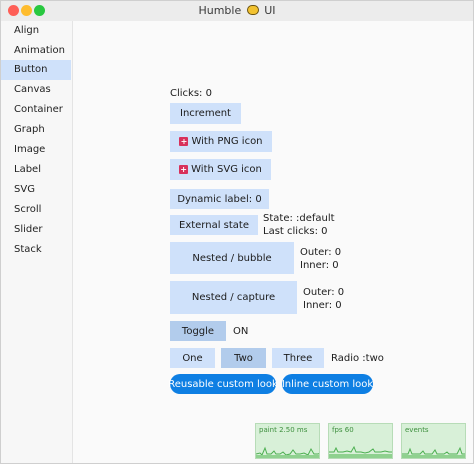  What do you see at coordinates (417, 430) in the screenshot?
I see `events-stat-label: events` at bounding box center [417, 430].